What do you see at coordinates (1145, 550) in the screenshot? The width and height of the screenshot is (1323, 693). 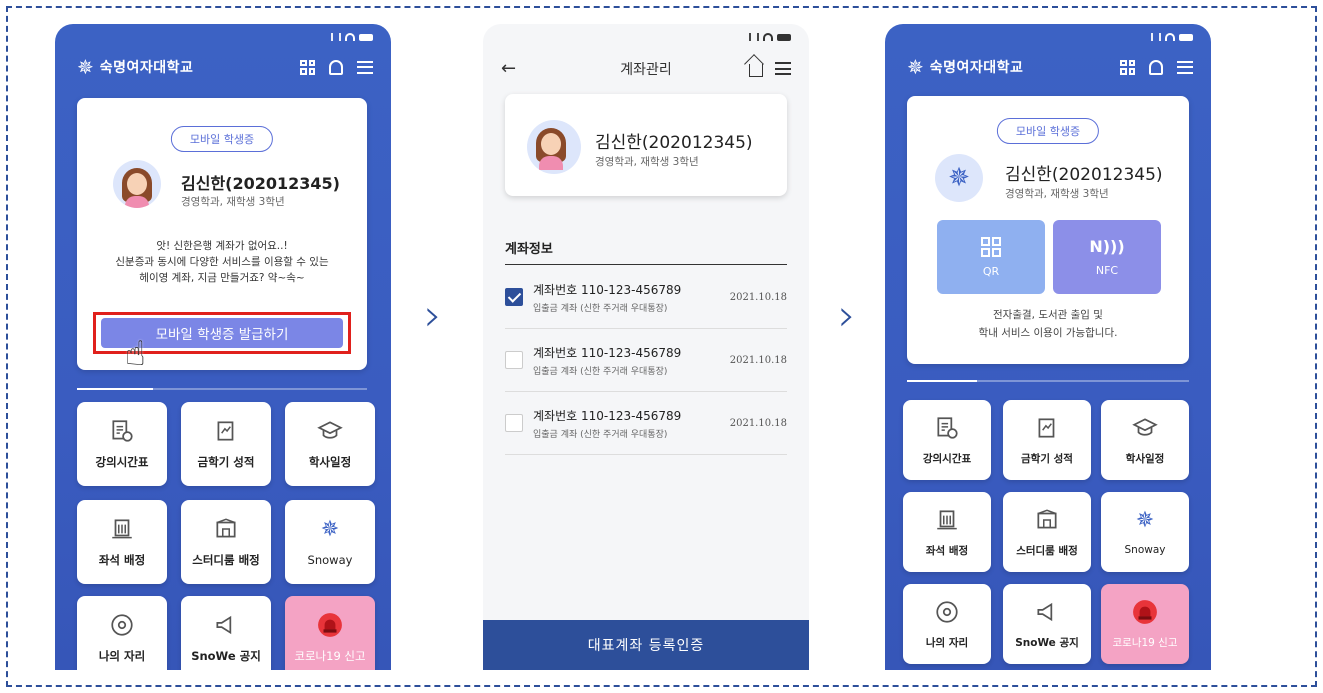 I see `menu-tile-label: Snoway` at bounding box center [1145, 550].